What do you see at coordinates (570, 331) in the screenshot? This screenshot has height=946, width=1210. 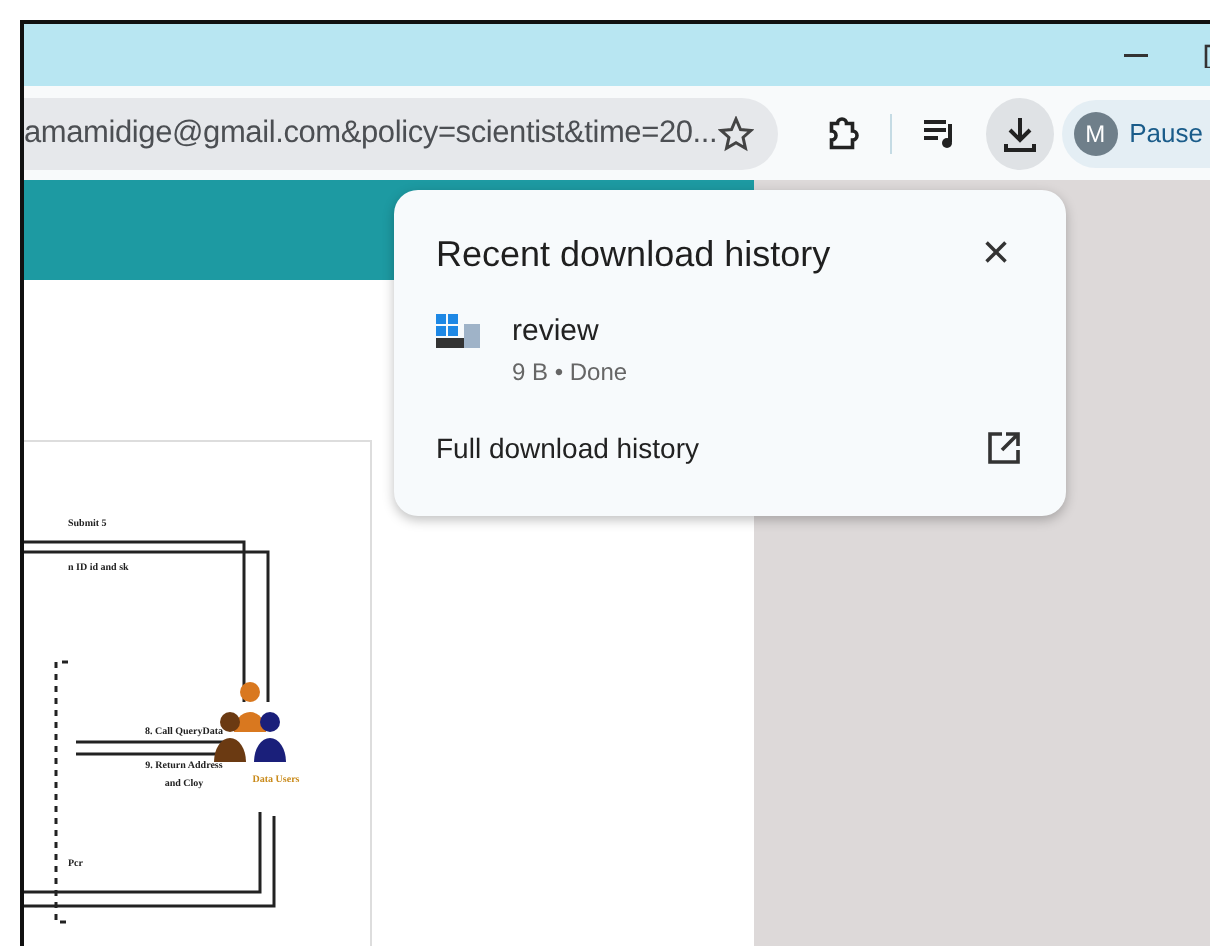 I see `file-name: review` at bounding box center [570, 331].